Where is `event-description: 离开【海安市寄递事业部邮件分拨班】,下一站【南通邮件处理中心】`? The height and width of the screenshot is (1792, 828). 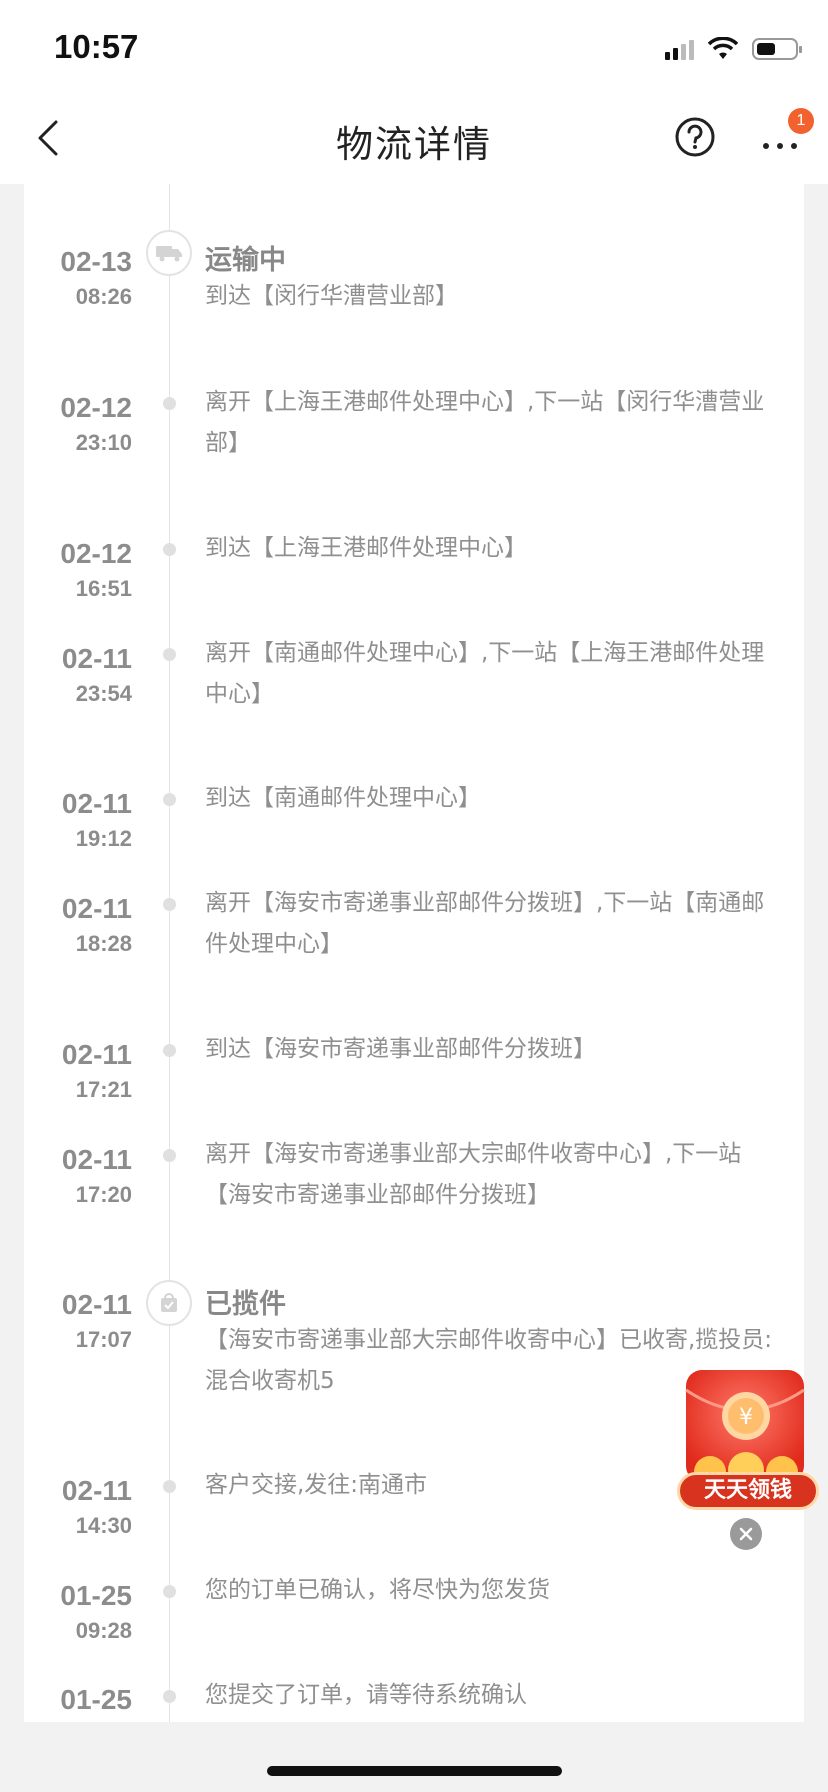
event-description: 离开【海安市寄递事业部邮件分拨班】,下一站【南通邮件处理中心】 is located at coordinates (485, 923).